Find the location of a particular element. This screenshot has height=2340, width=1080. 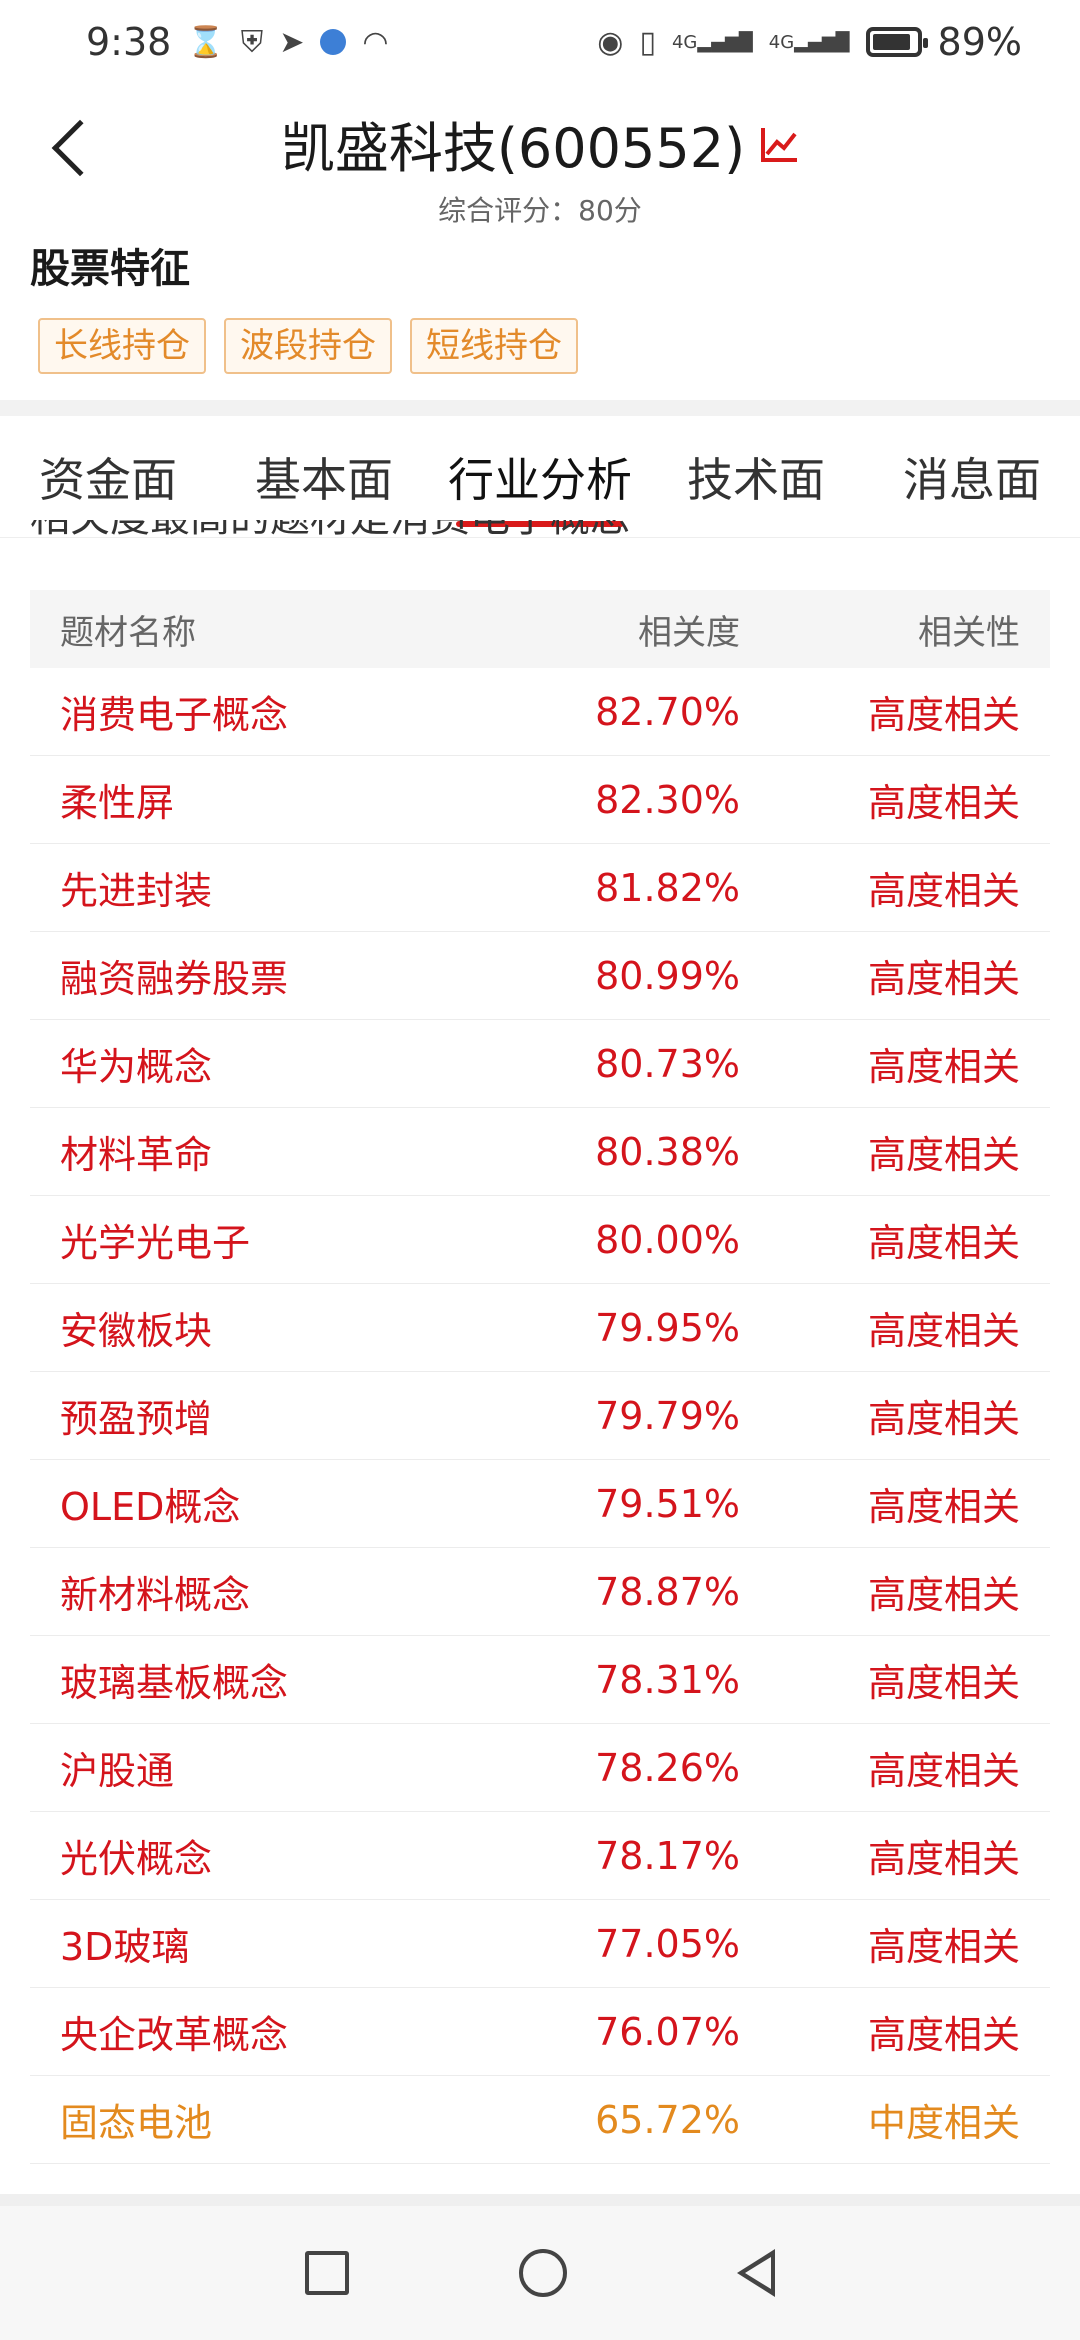

cell-theme-name: 华为概念 is located at coordinates (136, 1067).